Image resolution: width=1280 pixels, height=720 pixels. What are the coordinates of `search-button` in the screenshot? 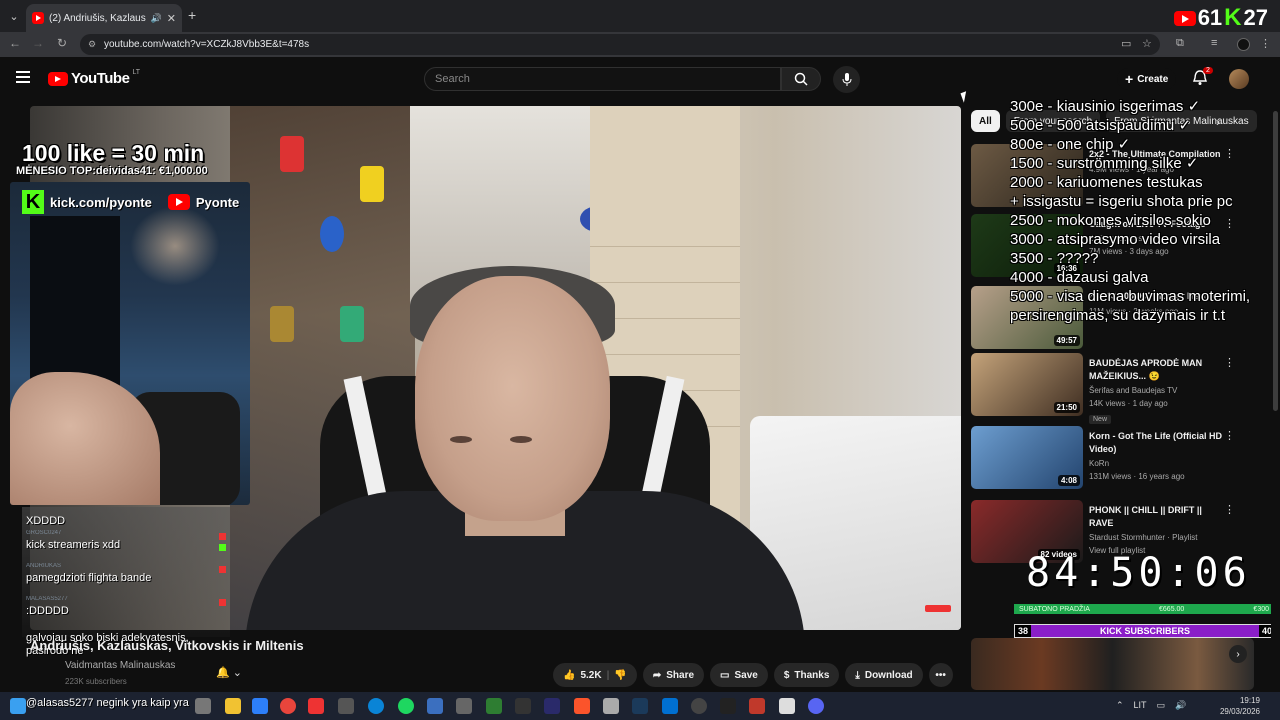 It's located at (801, 79).